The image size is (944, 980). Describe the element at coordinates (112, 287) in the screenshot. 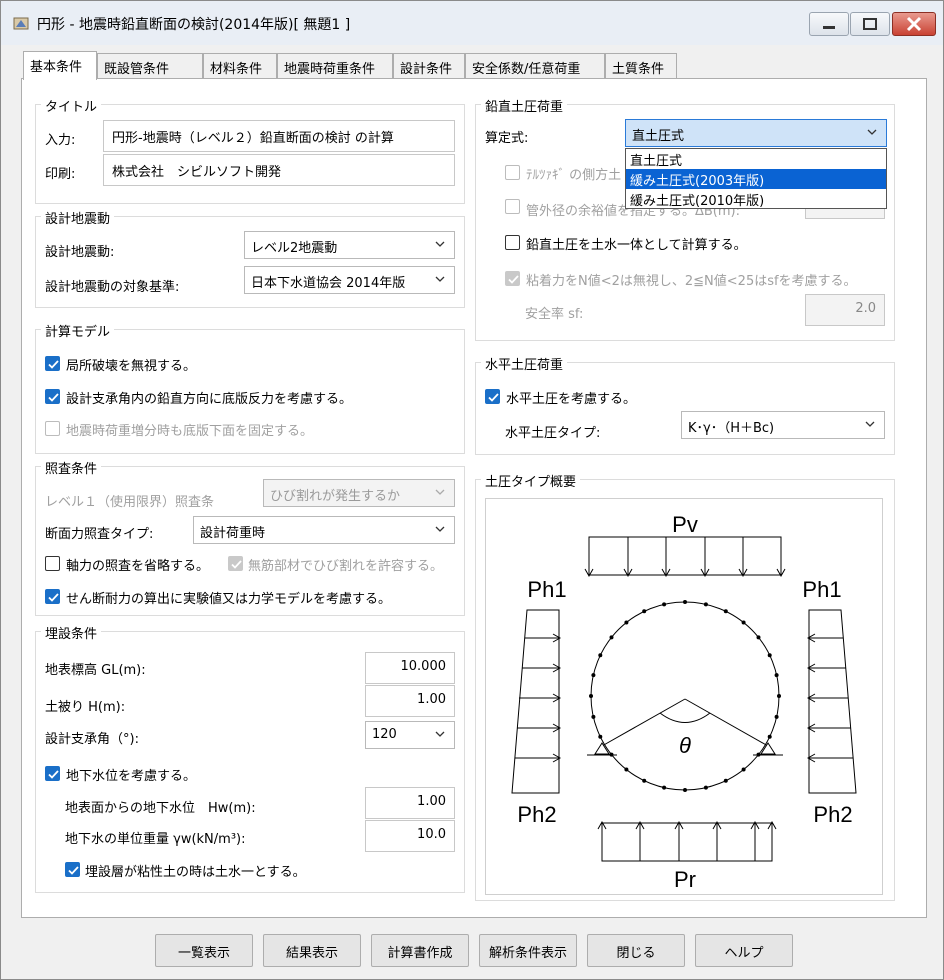

I see `seismic-standard-label: 設計地震動の対象基準:` at that location.